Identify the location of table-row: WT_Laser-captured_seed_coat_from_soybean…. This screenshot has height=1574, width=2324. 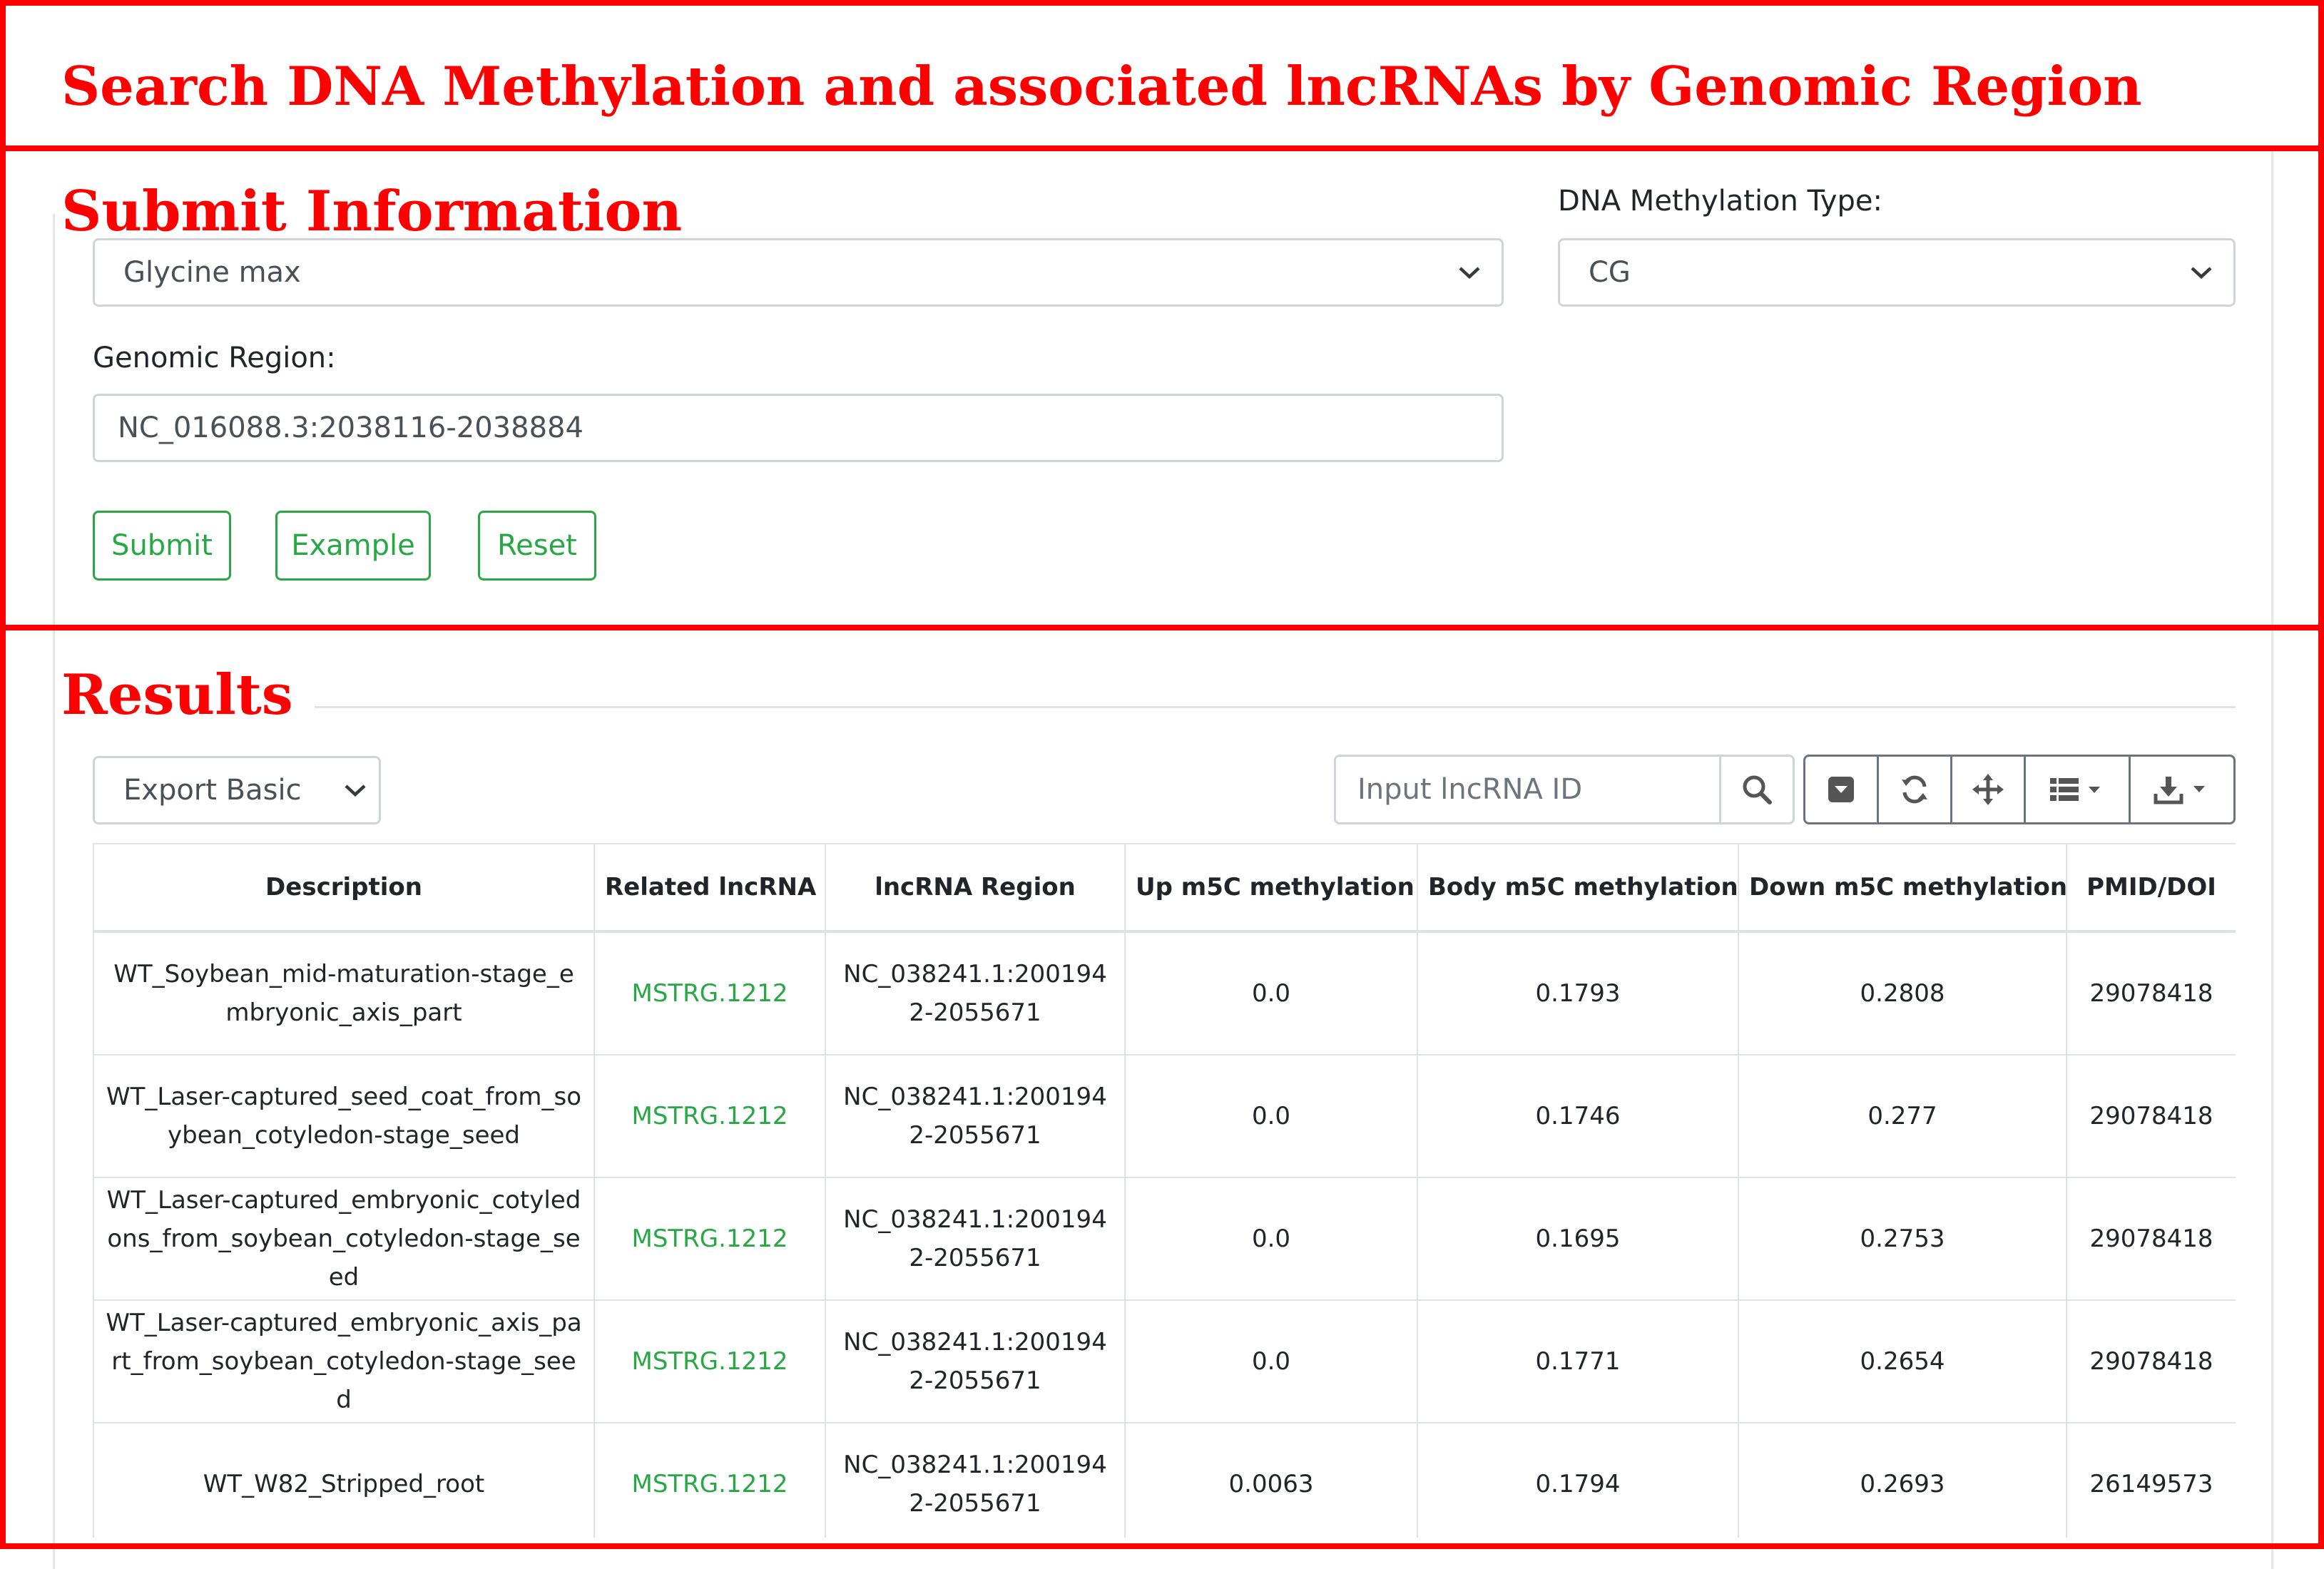
(1164, 1116).